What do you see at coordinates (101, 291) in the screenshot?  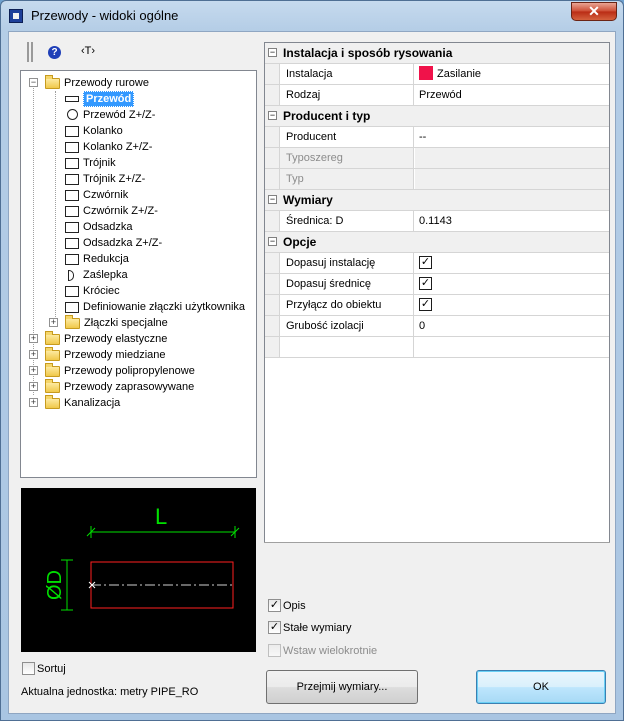 I see `tree-item-label: Króciec` at bounding box center [101, 291].